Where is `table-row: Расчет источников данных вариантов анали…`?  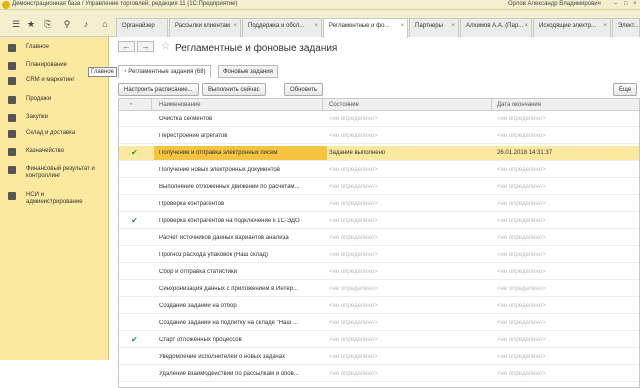
table-row: Расчет источников данных вариантов анали… is located at coordinates (379, 238).